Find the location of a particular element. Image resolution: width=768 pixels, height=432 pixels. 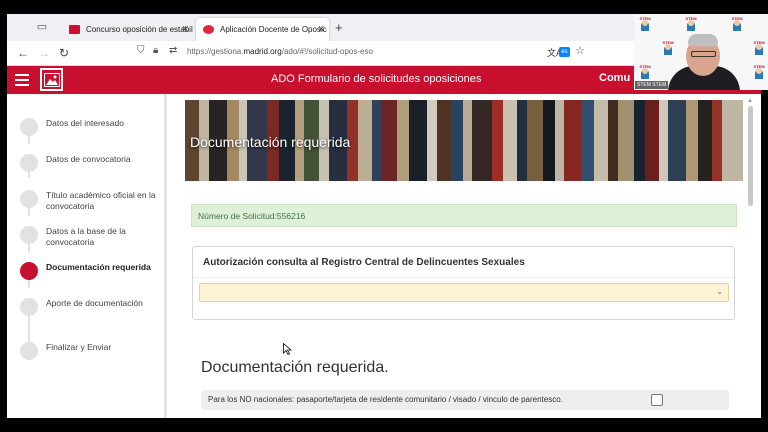

scrollbar is located at coordinates (750, 156).